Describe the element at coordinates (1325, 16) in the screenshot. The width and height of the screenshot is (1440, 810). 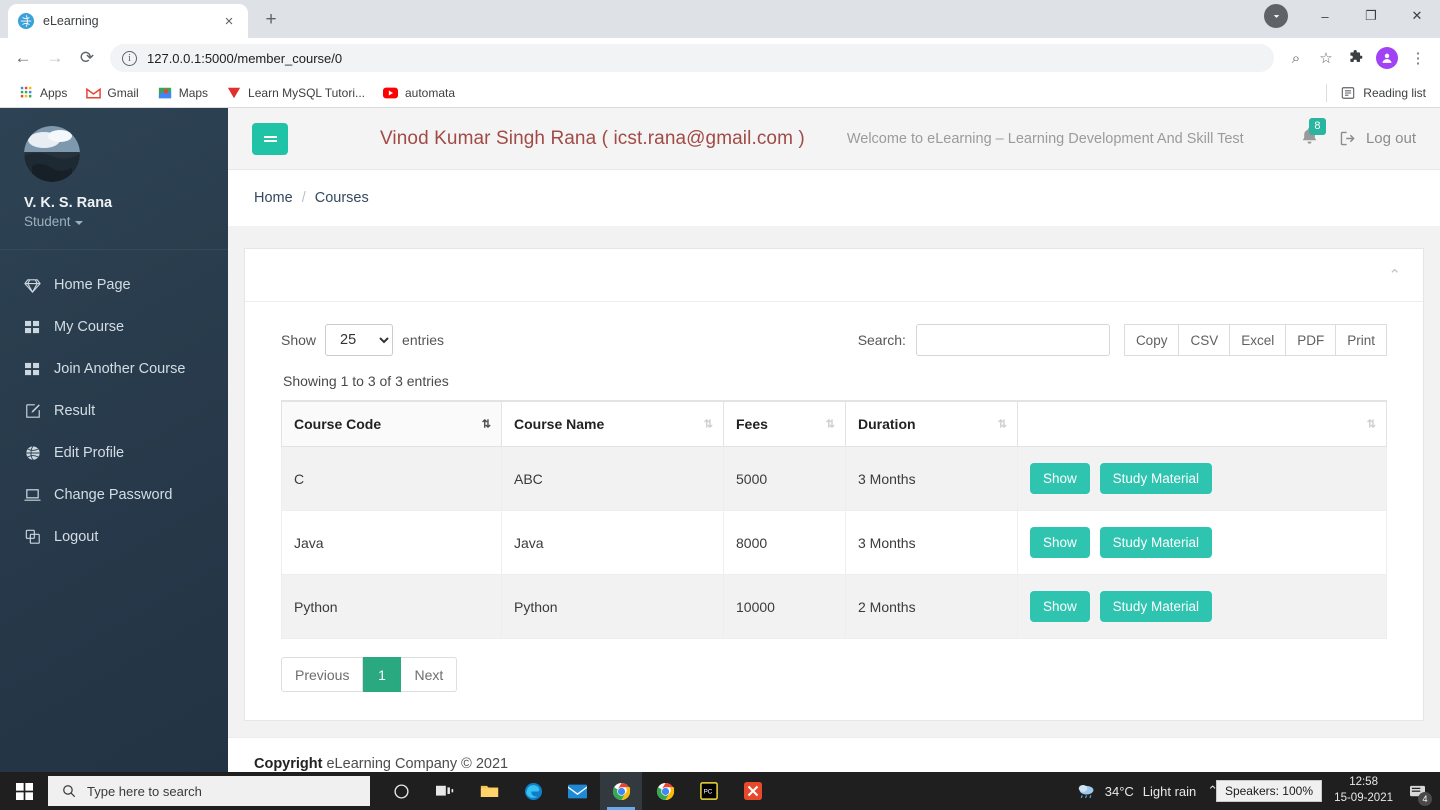
I see `minimize-button: –` at that location.